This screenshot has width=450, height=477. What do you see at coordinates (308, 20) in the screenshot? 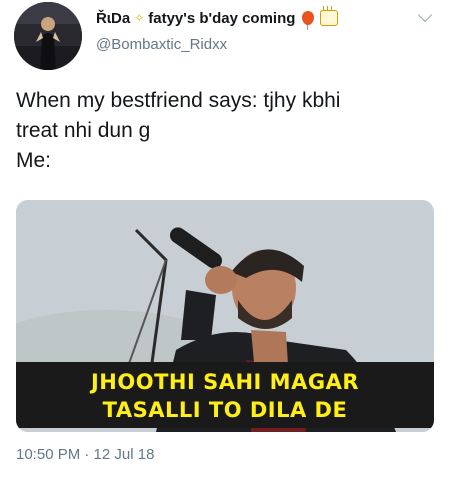
I see `balloon-icon` at bounding box center [308, 20].